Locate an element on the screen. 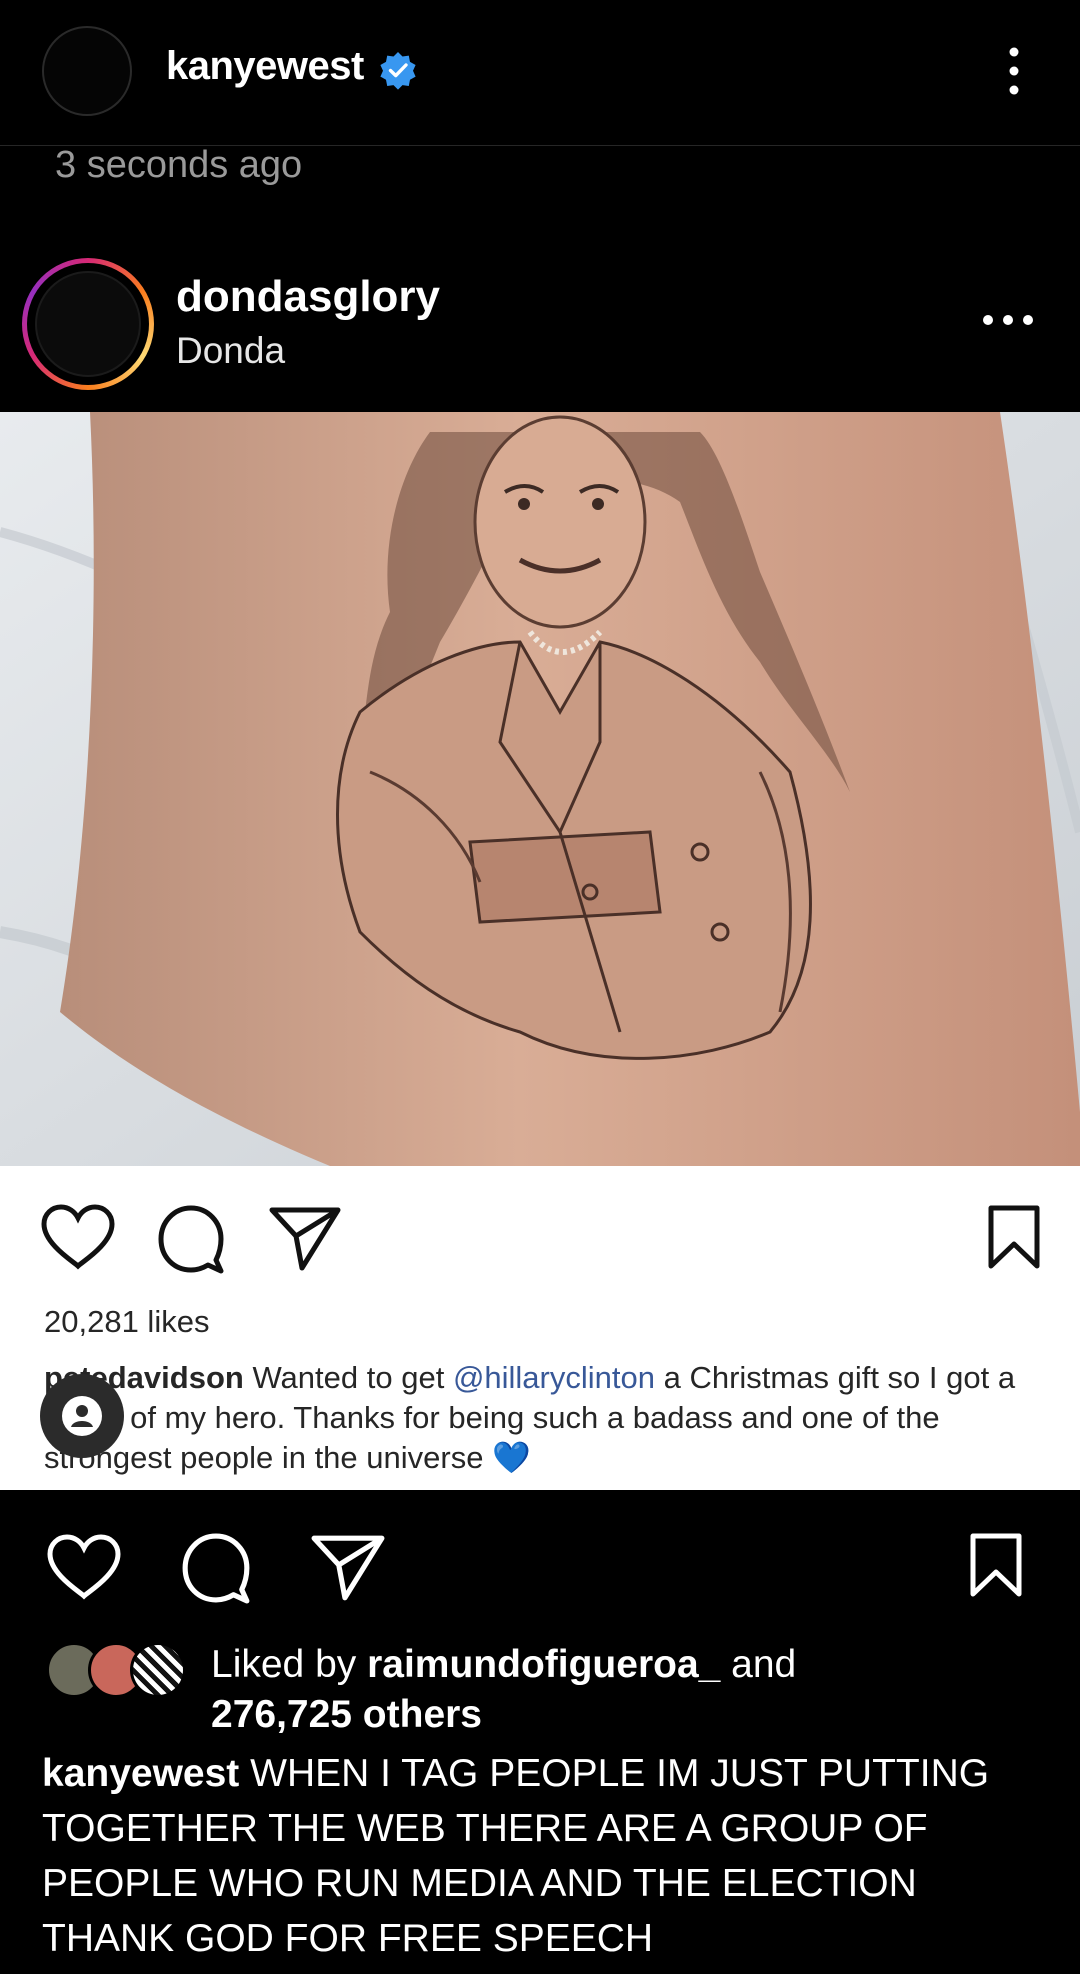  shared-subtitle: Donda is located at coordinates (231, 350).